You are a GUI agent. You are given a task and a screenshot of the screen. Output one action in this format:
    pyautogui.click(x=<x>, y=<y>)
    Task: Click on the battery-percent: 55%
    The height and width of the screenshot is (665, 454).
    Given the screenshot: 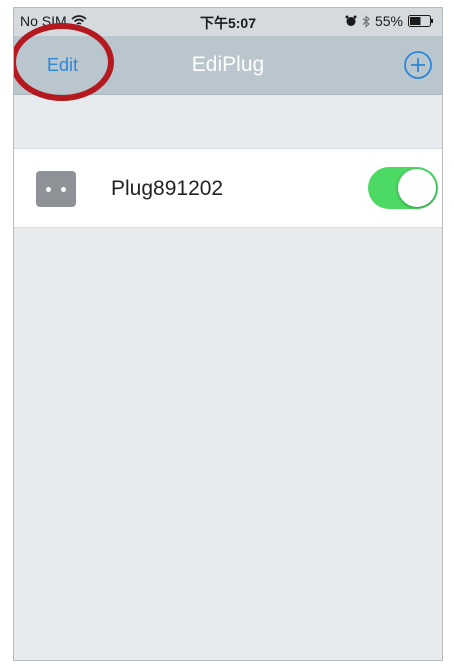 What is the action you would take?
    pyautogui.click(x=388, y=21)
    